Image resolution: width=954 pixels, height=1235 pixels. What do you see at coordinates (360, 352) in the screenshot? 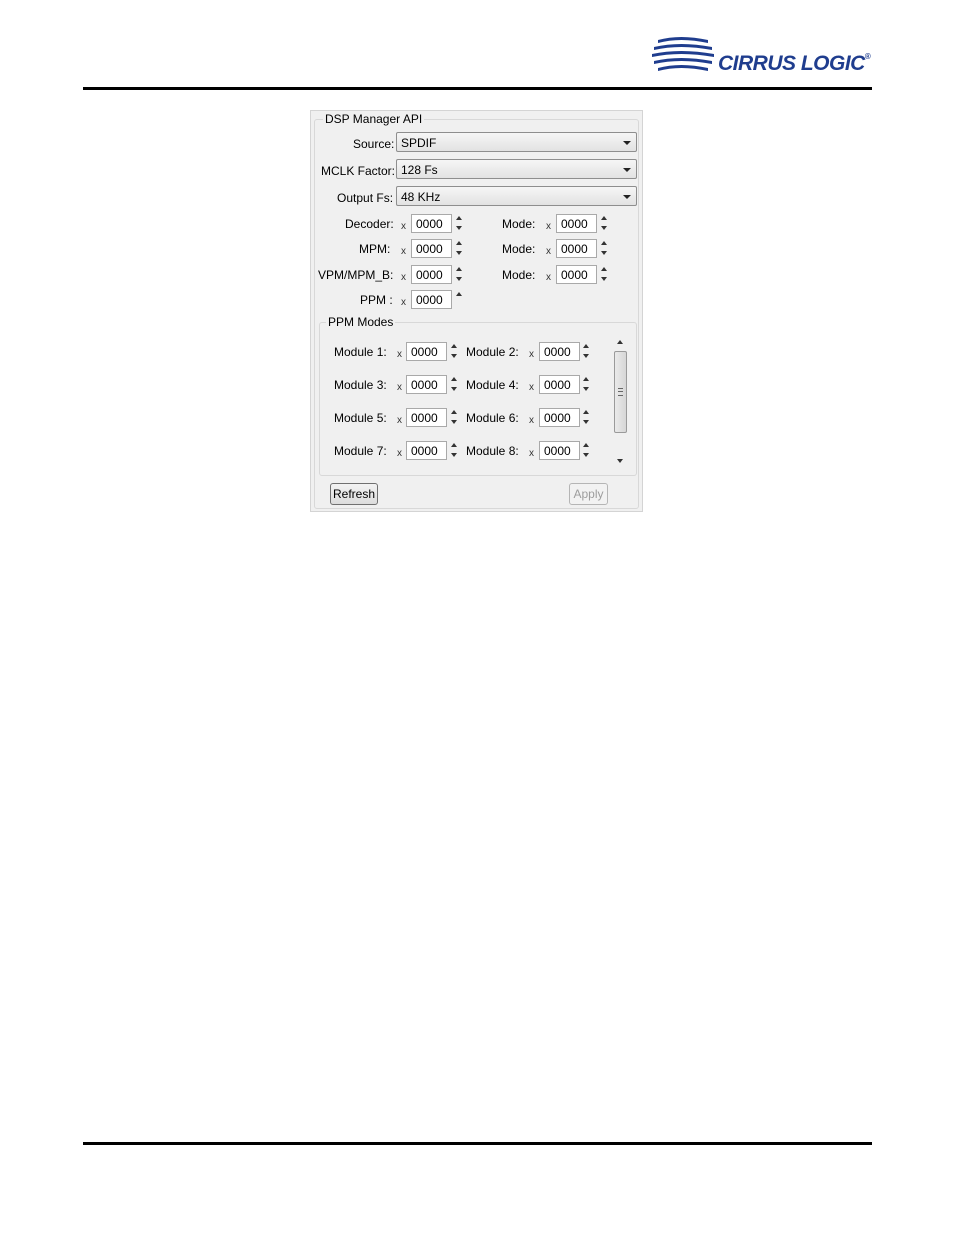
I see `module-1-label: Module 1:` at bounding box center [360, 352].